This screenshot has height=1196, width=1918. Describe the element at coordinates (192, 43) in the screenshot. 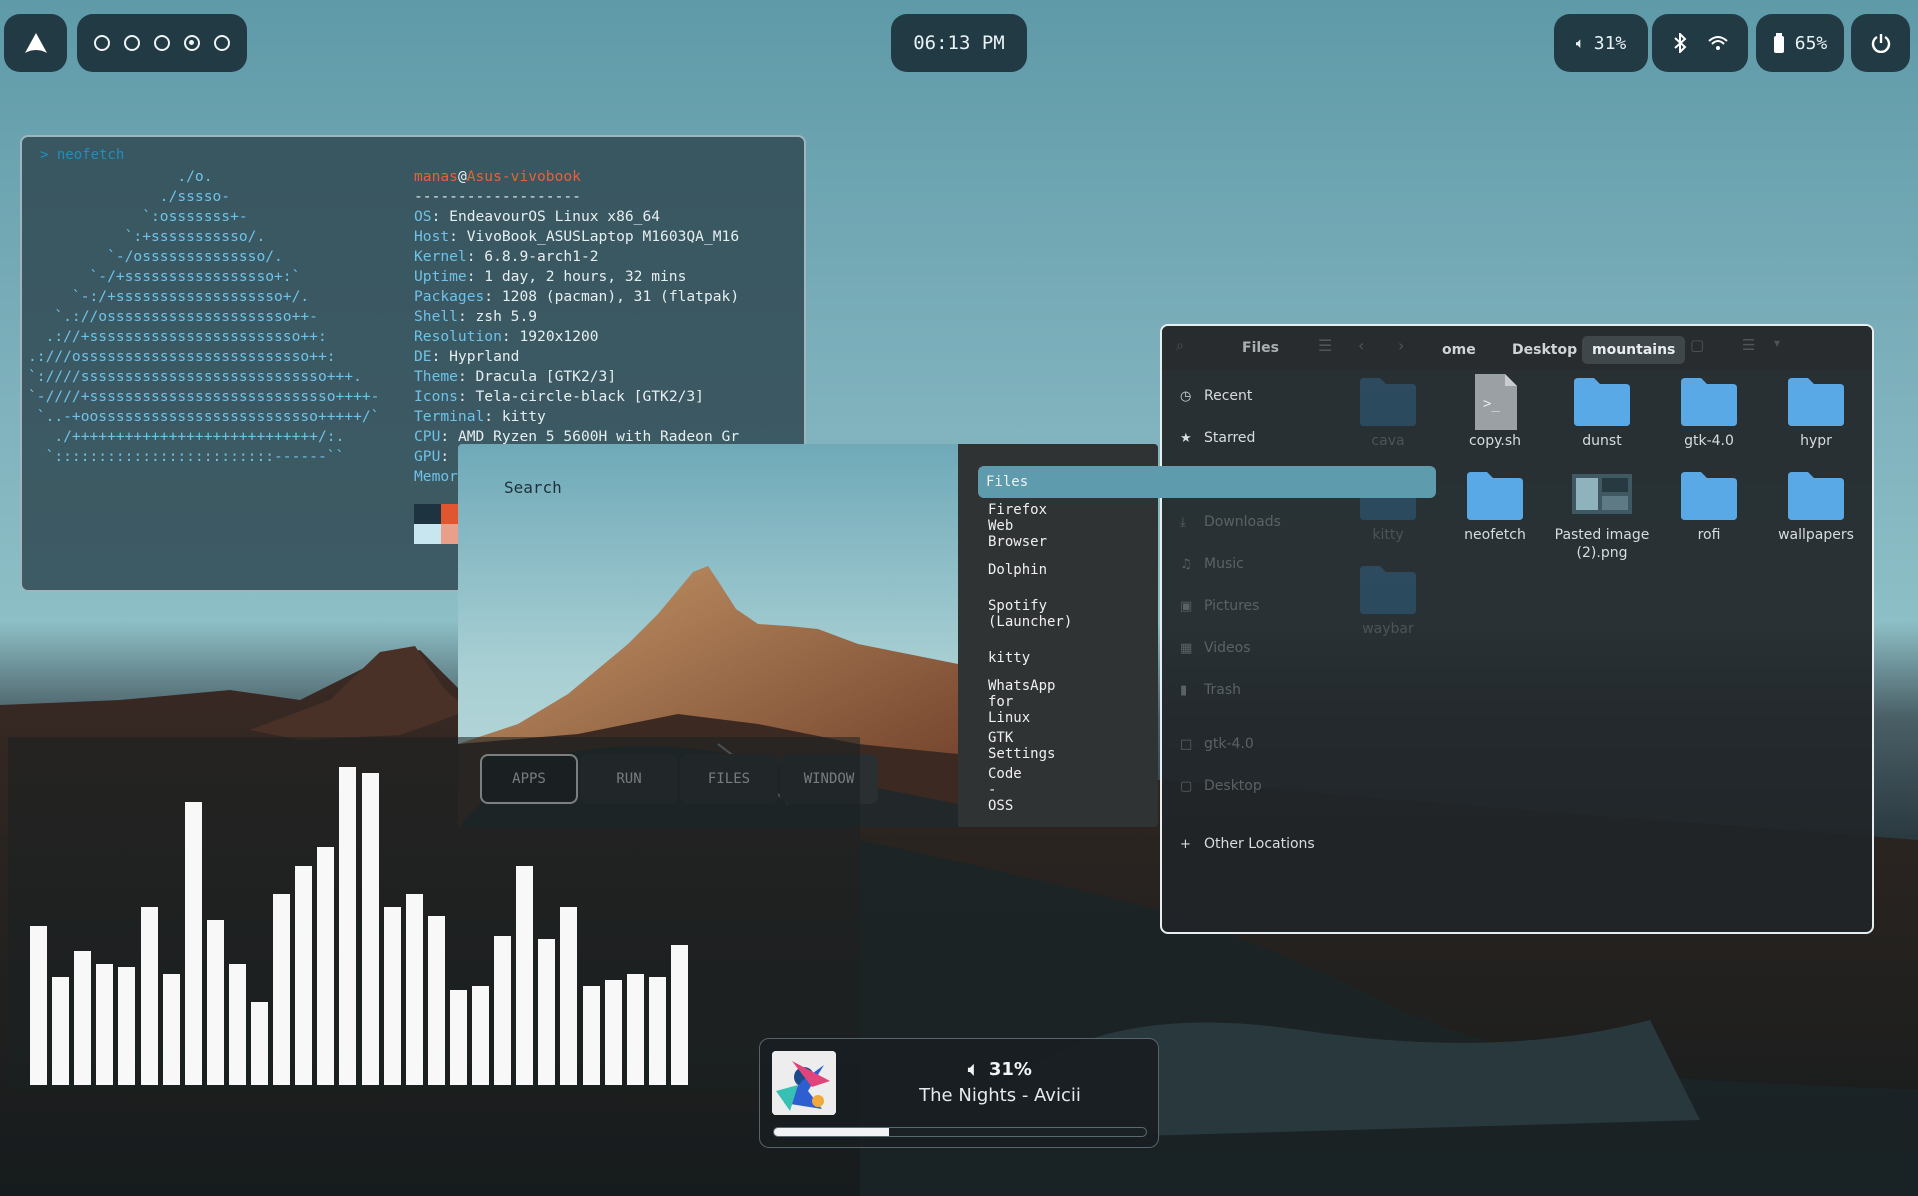

I see `workspace-4-dot` at that location.